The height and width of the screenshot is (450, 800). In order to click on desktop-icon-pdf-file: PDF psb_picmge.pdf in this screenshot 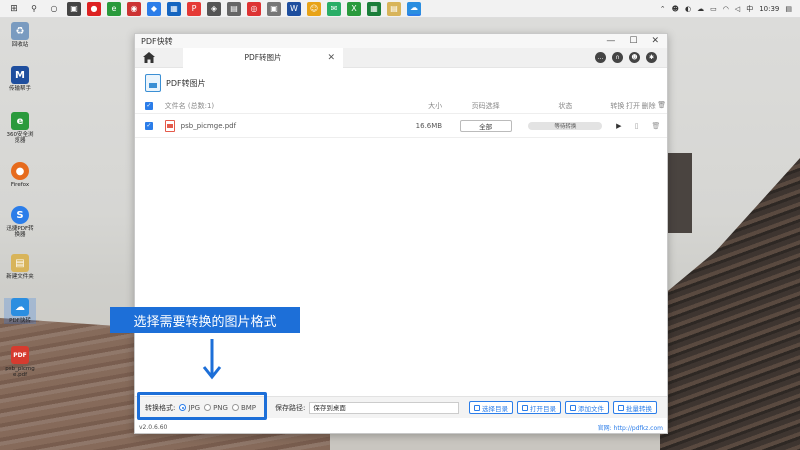, I will do `click(20, 362)`.